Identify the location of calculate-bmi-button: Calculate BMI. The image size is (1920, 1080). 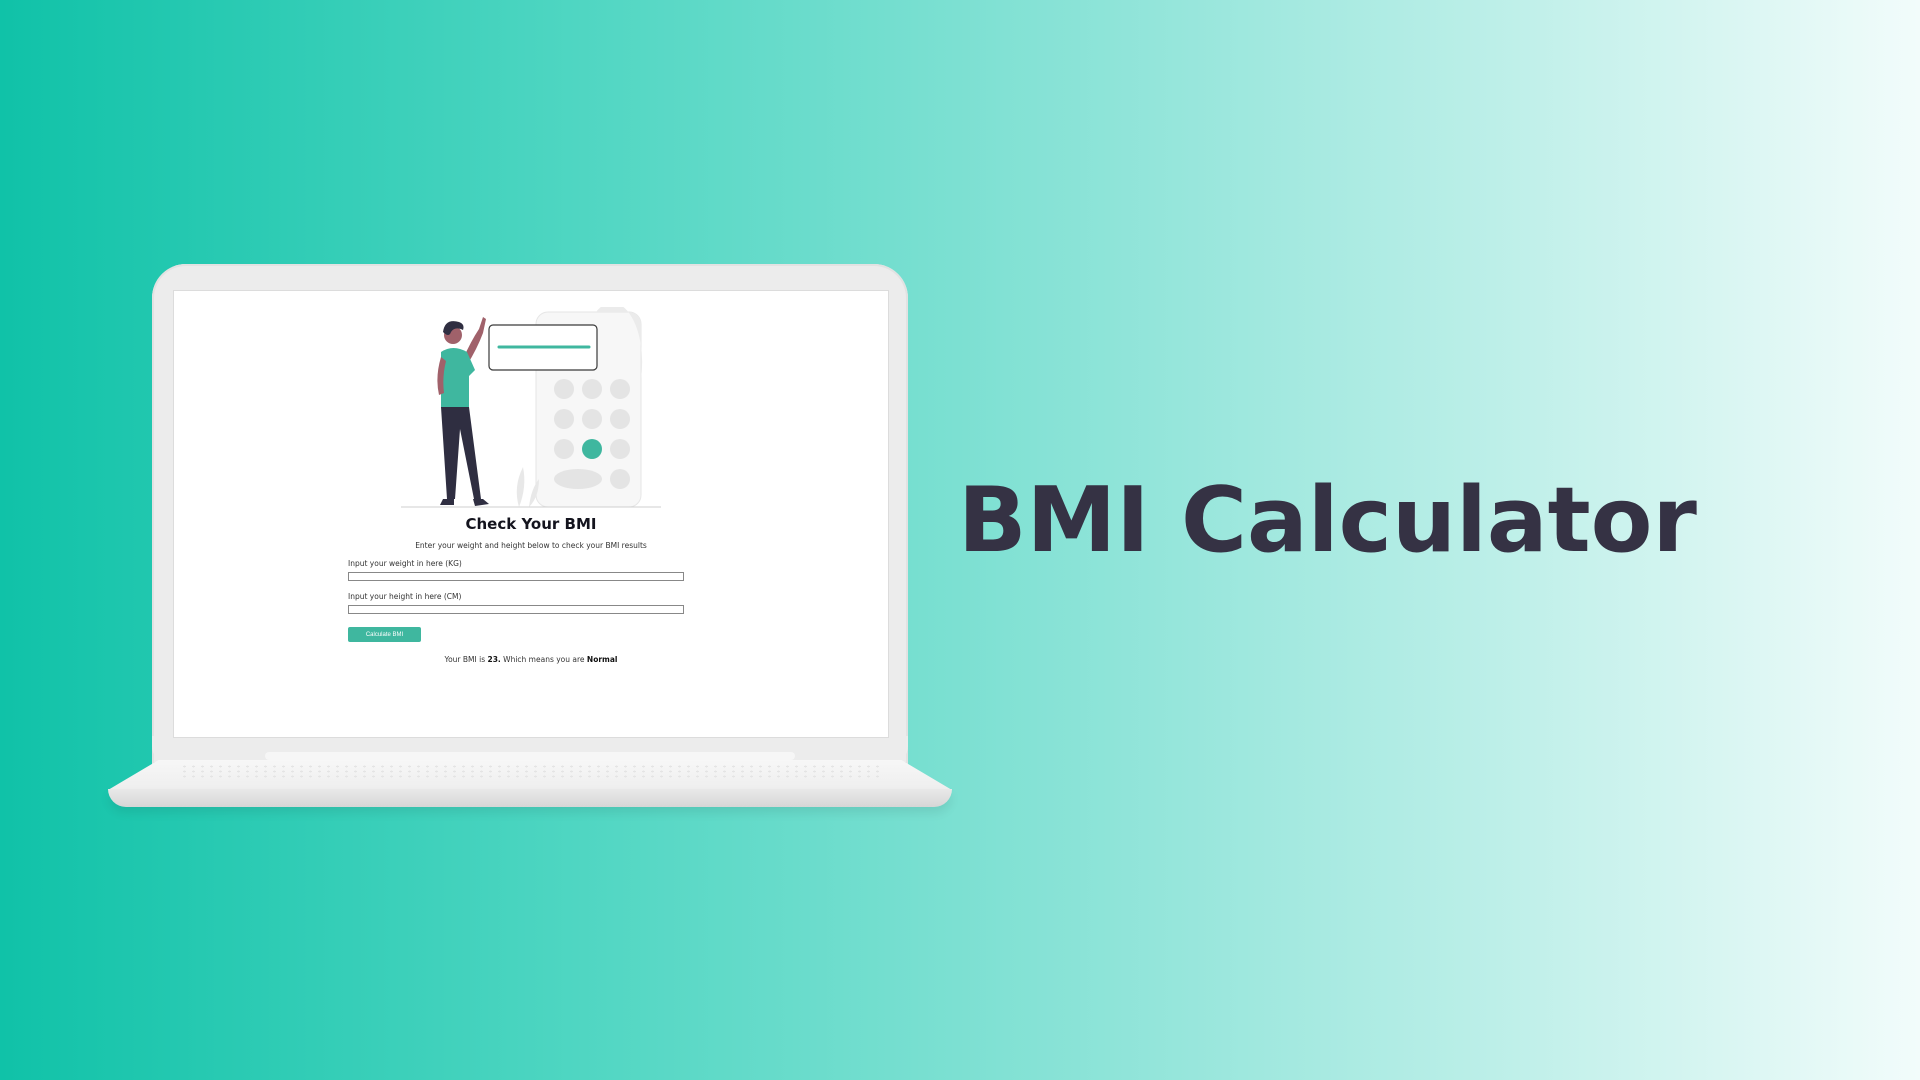
(384, 634).